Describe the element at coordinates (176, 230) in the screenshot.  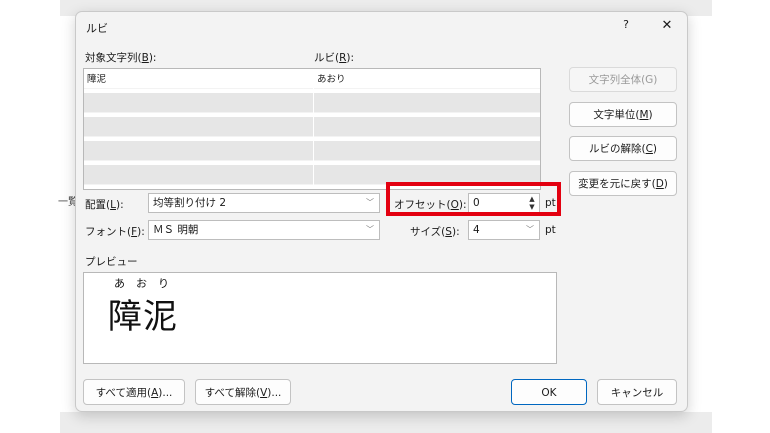
I see `font-value: ＭＳ 明朝` at that location.